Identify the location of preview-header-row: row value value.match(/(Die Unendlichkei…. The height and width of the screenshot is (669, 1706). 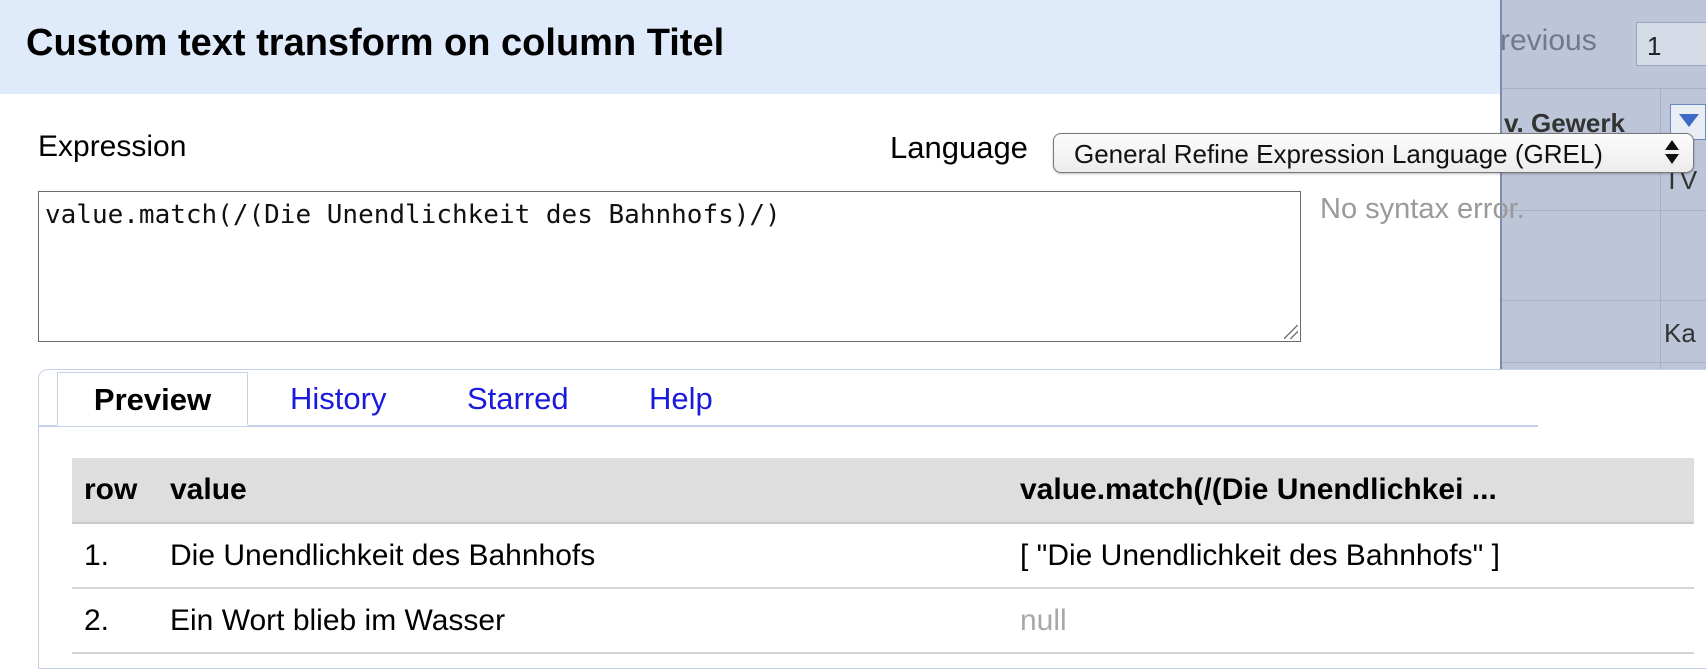
(883, 491).